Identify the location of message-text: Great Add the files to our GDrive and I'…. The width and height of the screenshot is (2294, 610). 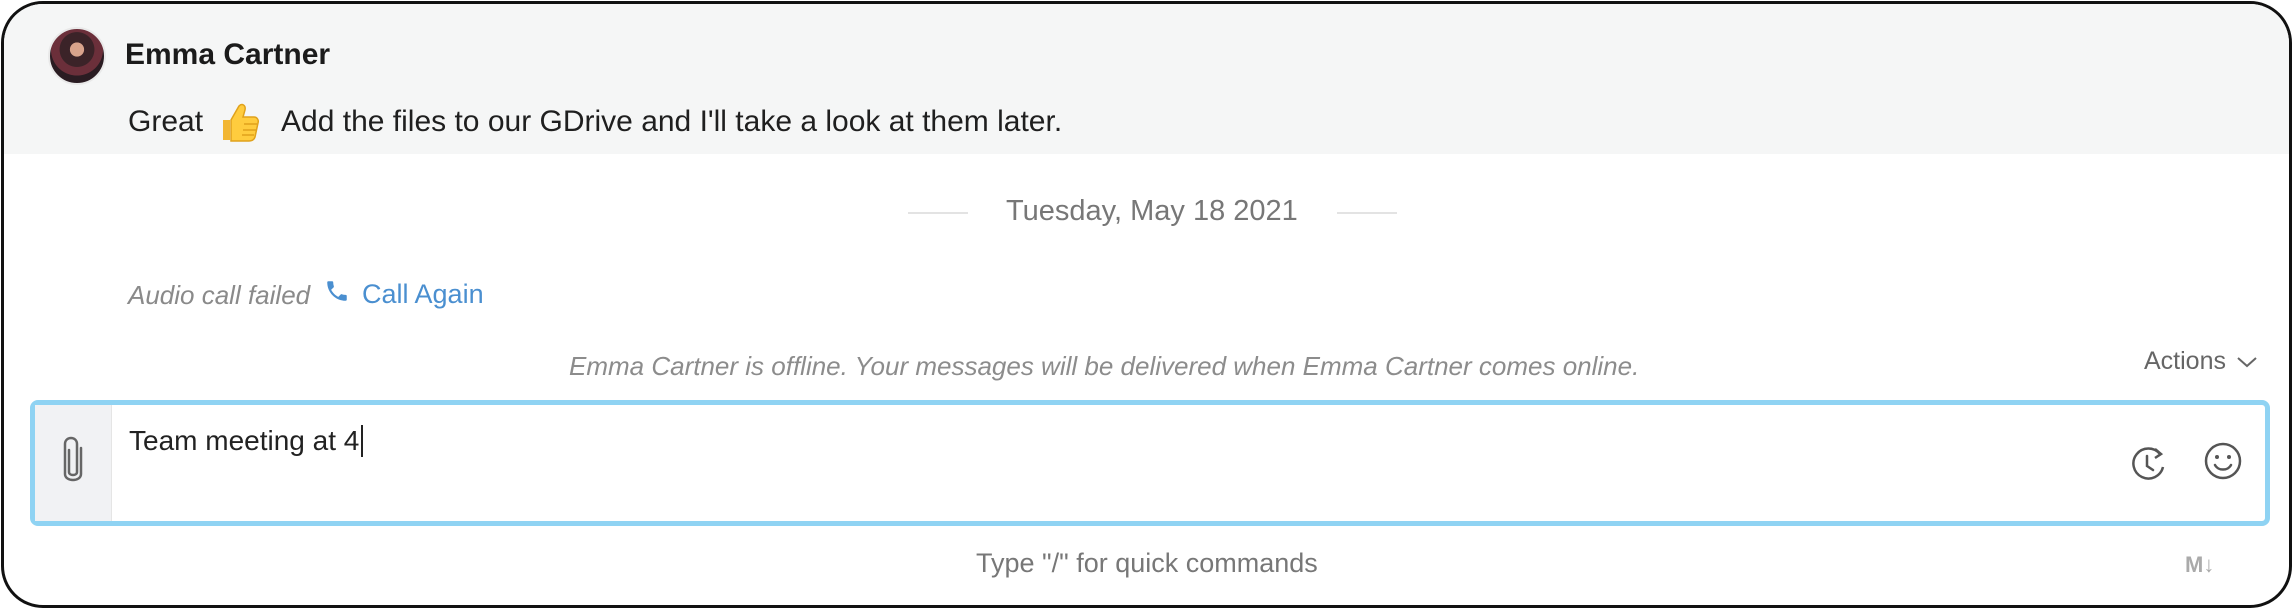
(595, 122).